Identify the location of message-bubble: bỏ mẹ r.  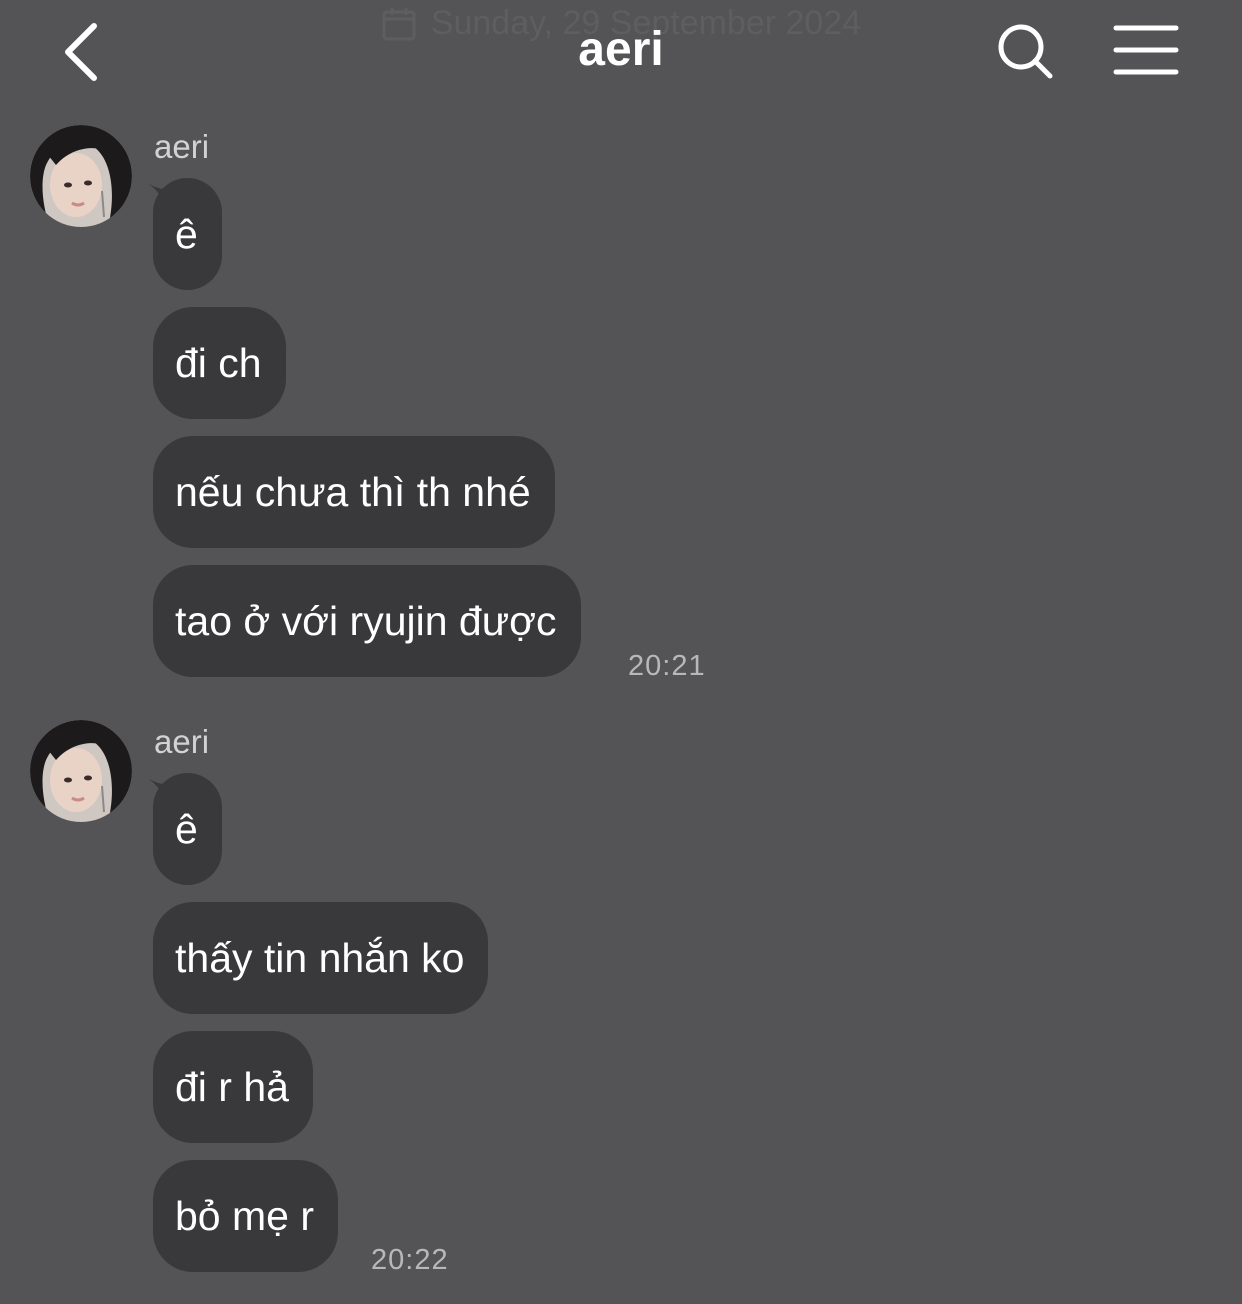
(245, 1216).